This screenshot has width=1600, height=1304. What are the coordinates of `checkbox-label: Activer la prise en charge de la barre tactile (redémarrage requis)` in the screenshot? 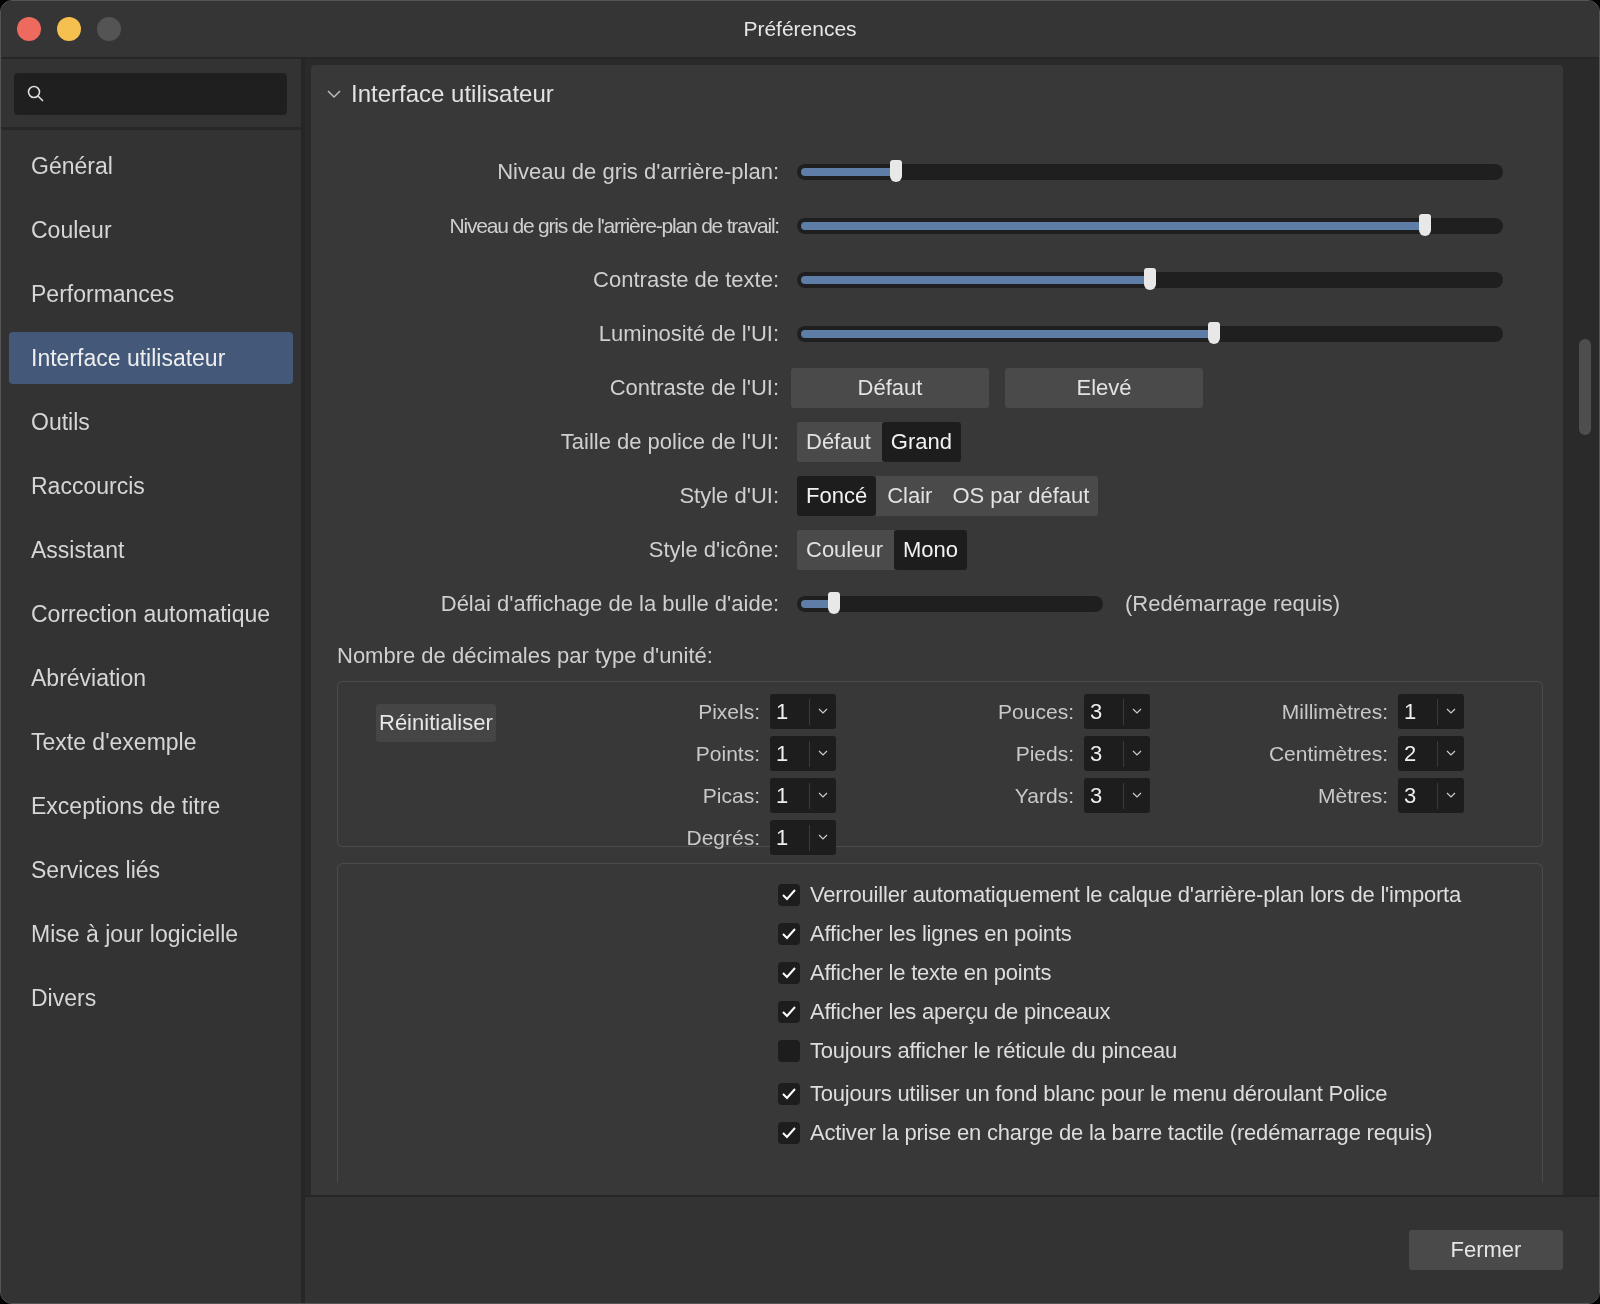 It's located at (1121, 1133).